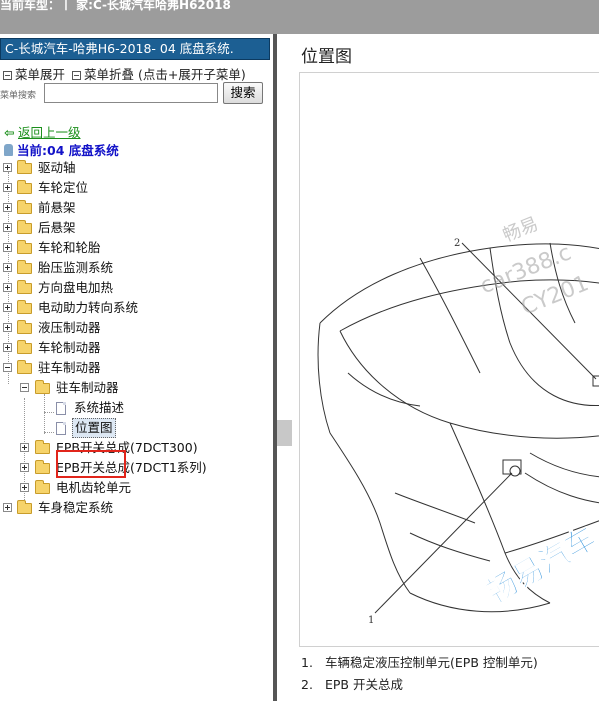  I want to click on top-bar: 当前车型：丨 家:C-长城汽车哈弗H62018, so click(299, 17).